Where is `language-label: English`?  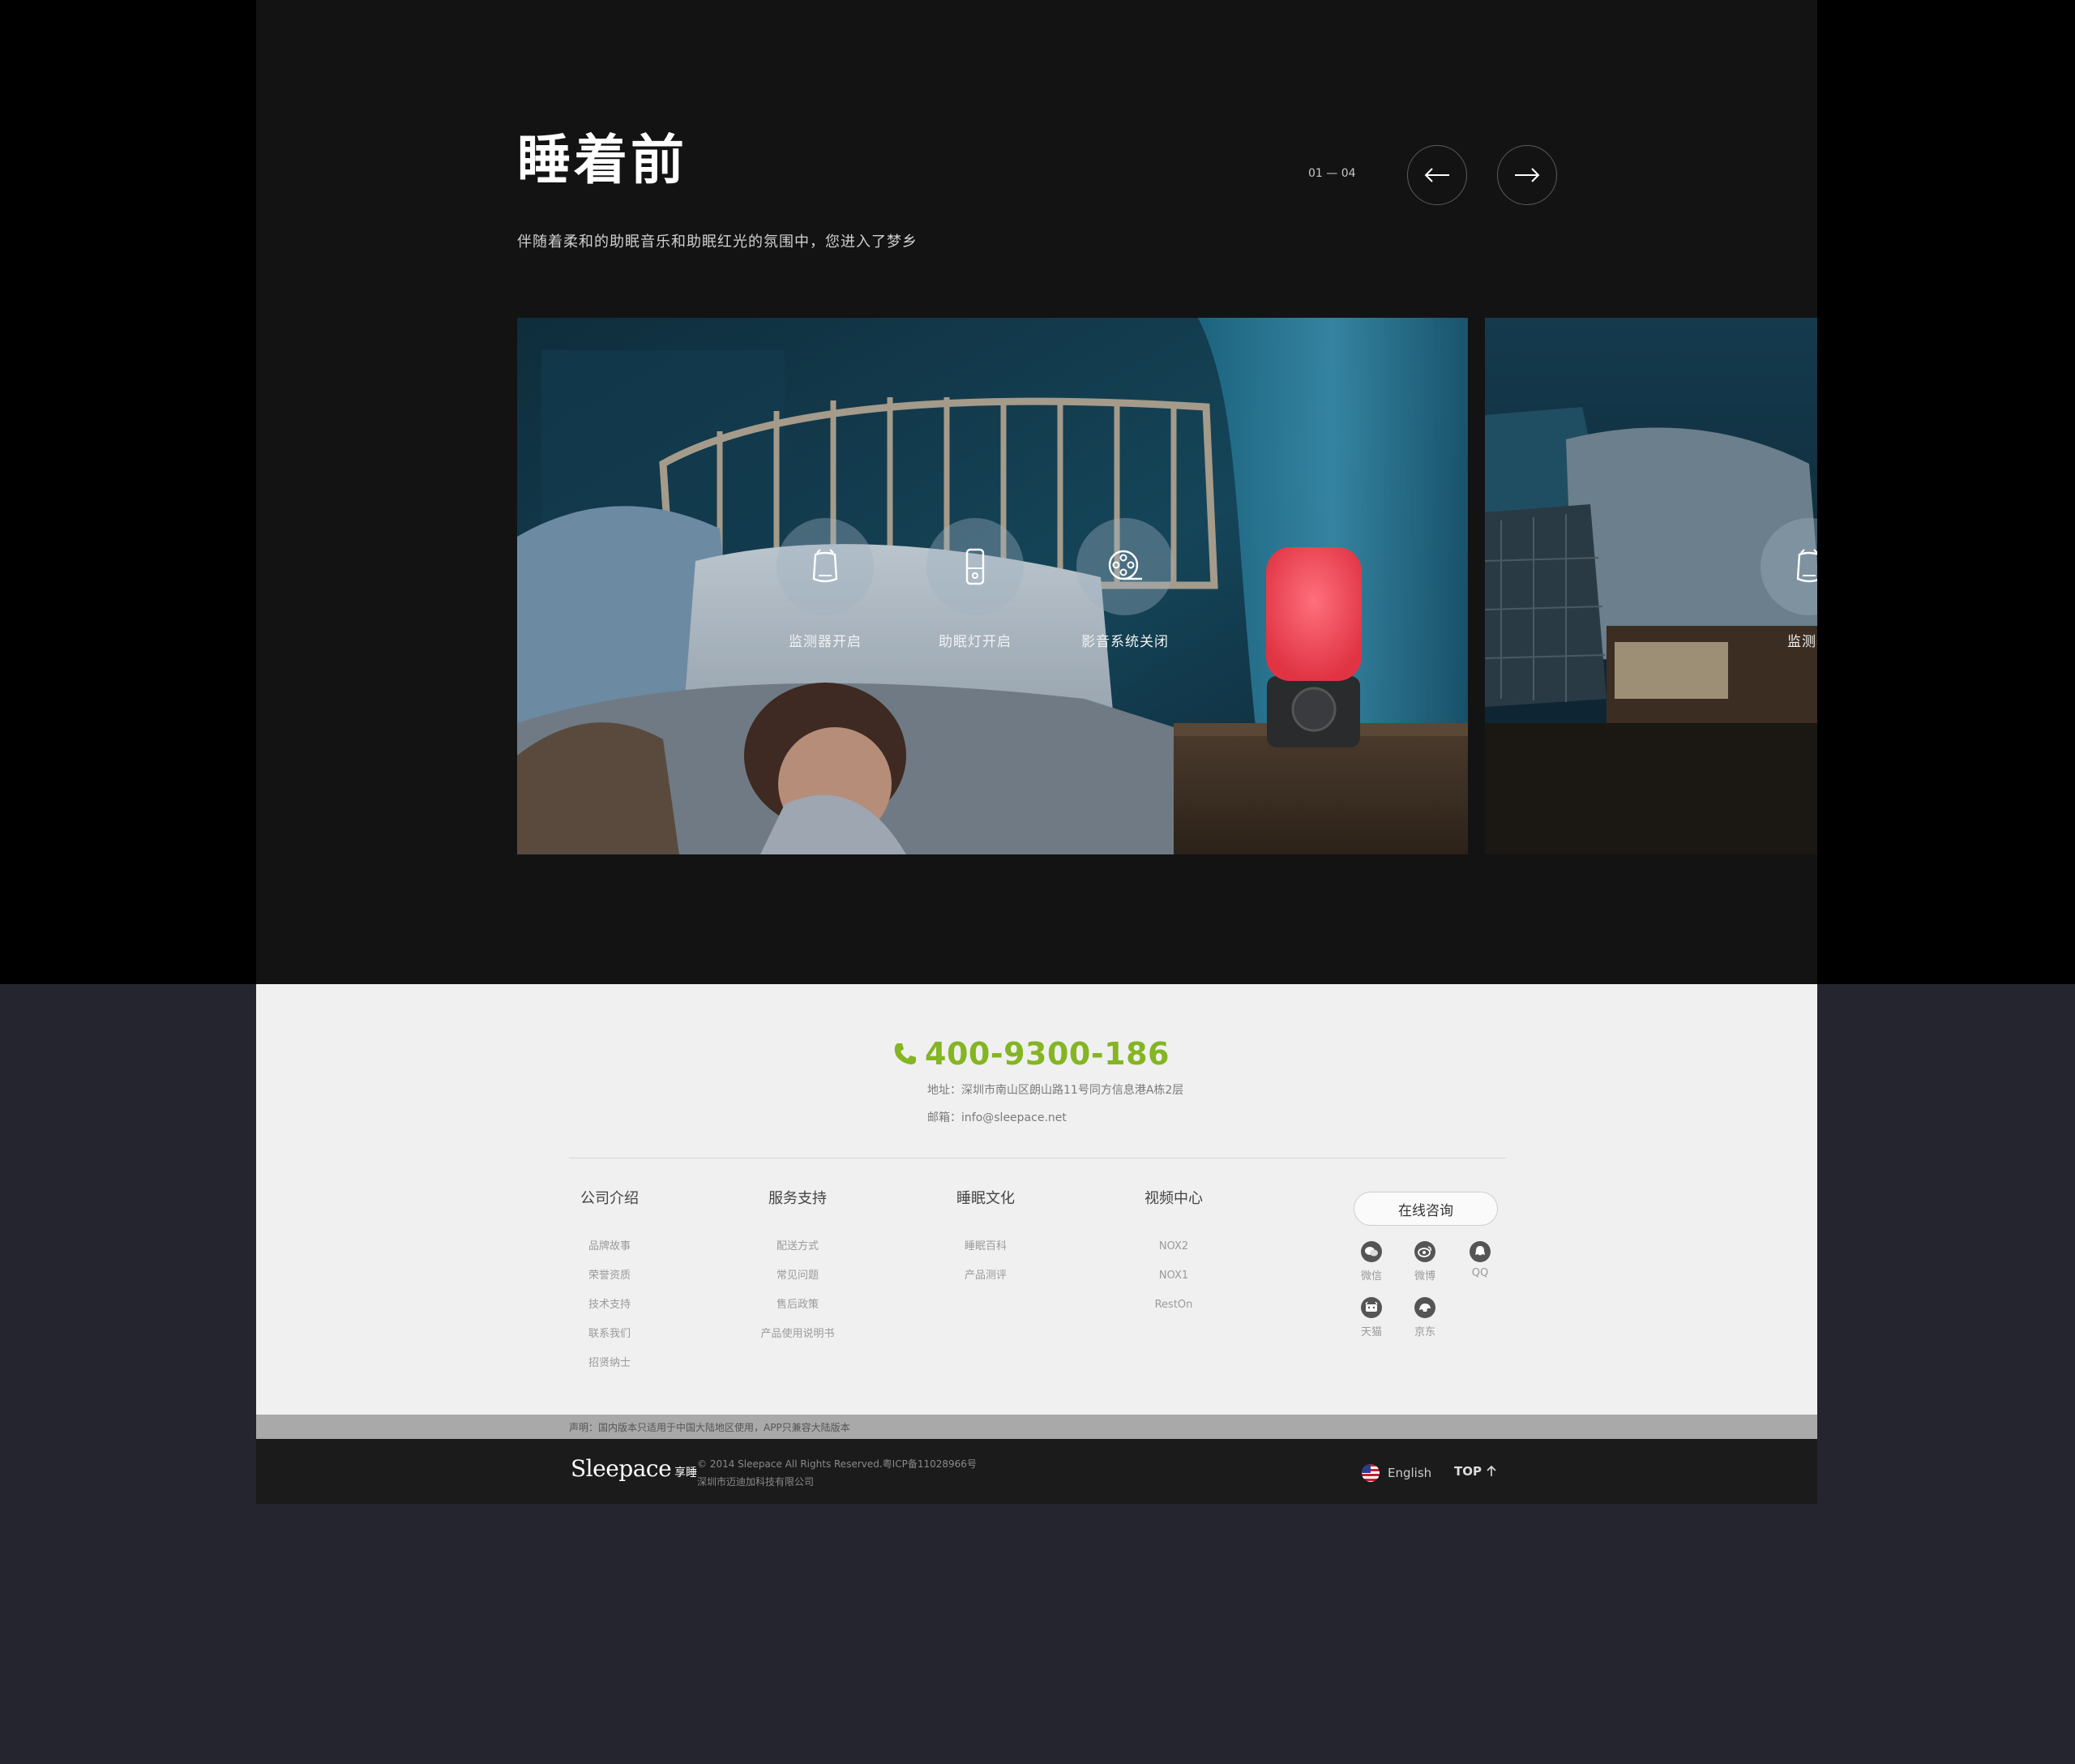 language-label: English is located at coordinates (1410, 1473).